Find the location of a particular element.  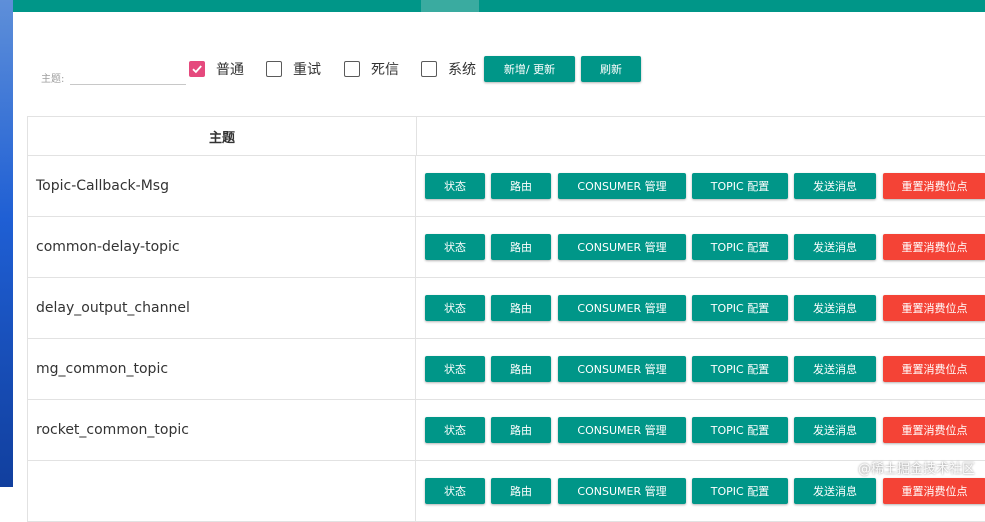

topic-name is located at coordinates (222, 491).